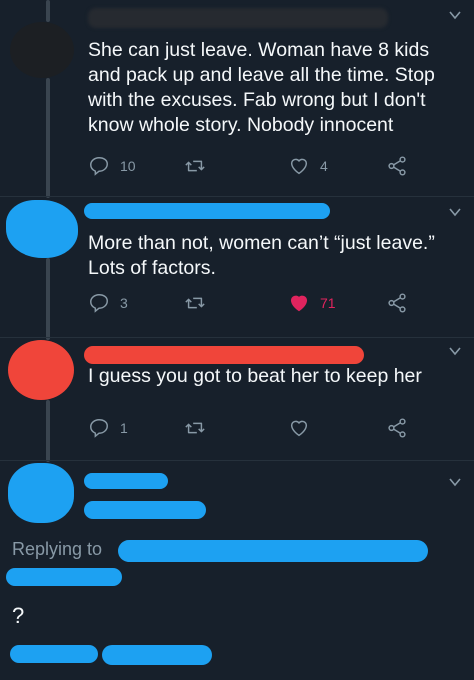  I want to click on tweet-text: I guess you got to beat her to keep her, so click(255, 376).